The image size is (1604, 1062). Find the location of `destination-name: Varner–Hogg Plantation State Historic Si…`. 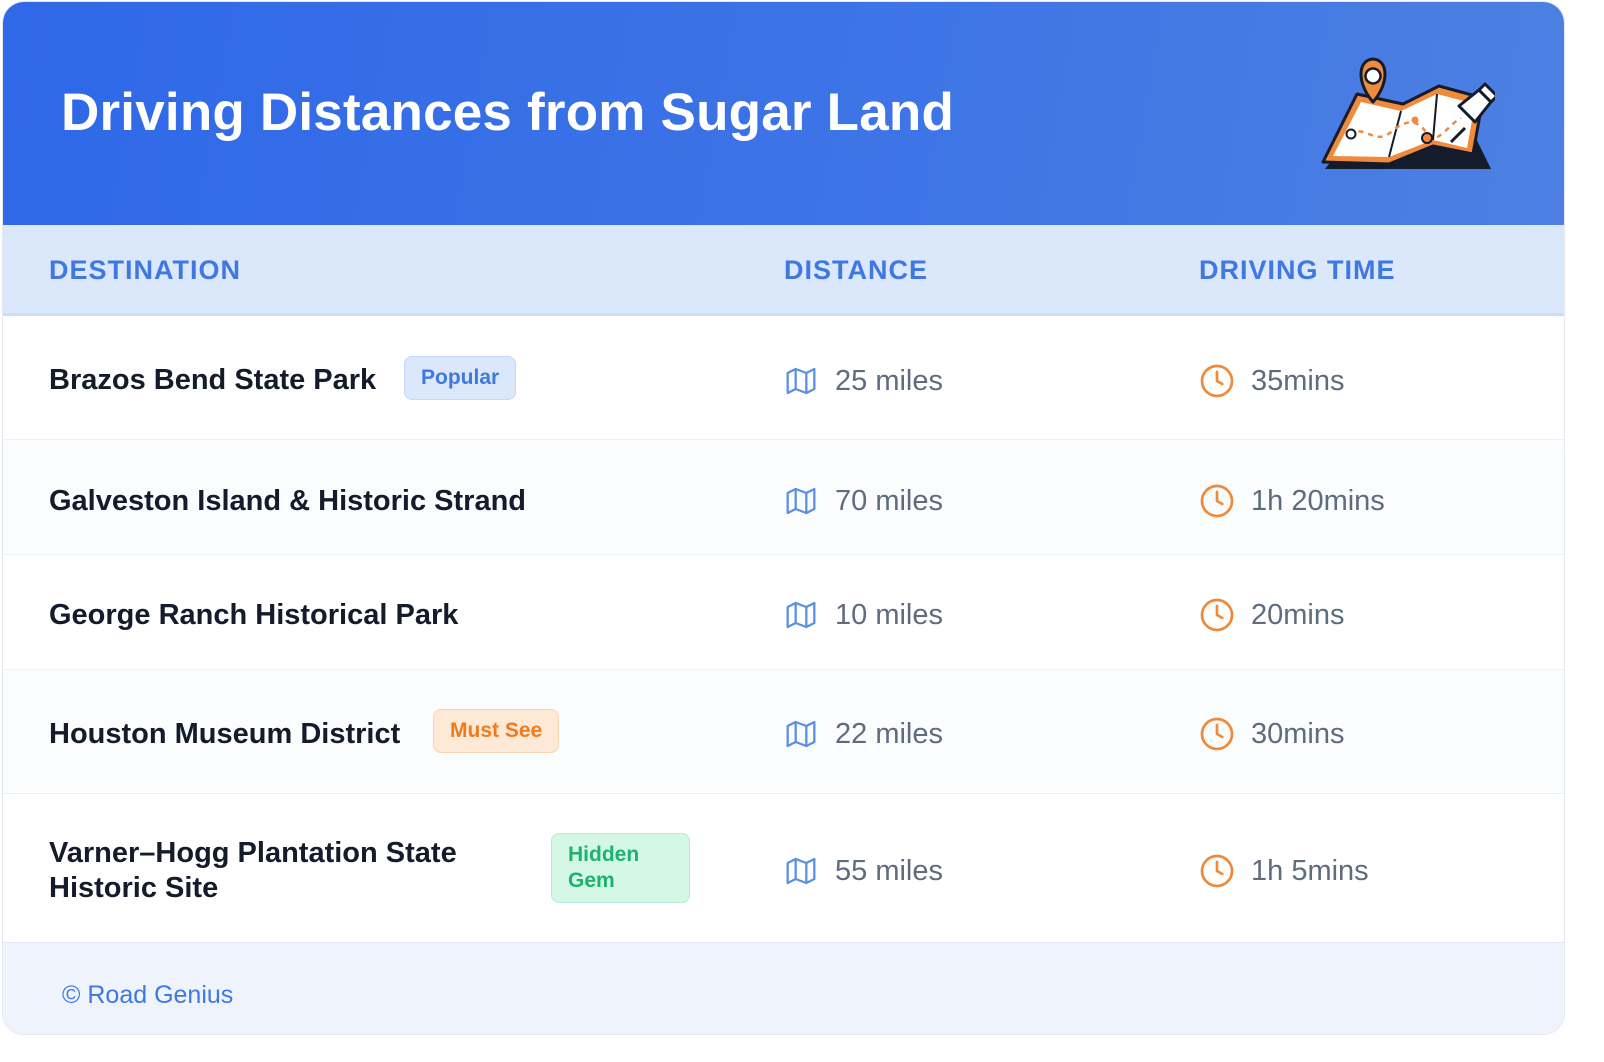

destination-name: Varner–Hogg Plantation State Historic Si… is located at coordinates (253, 870).